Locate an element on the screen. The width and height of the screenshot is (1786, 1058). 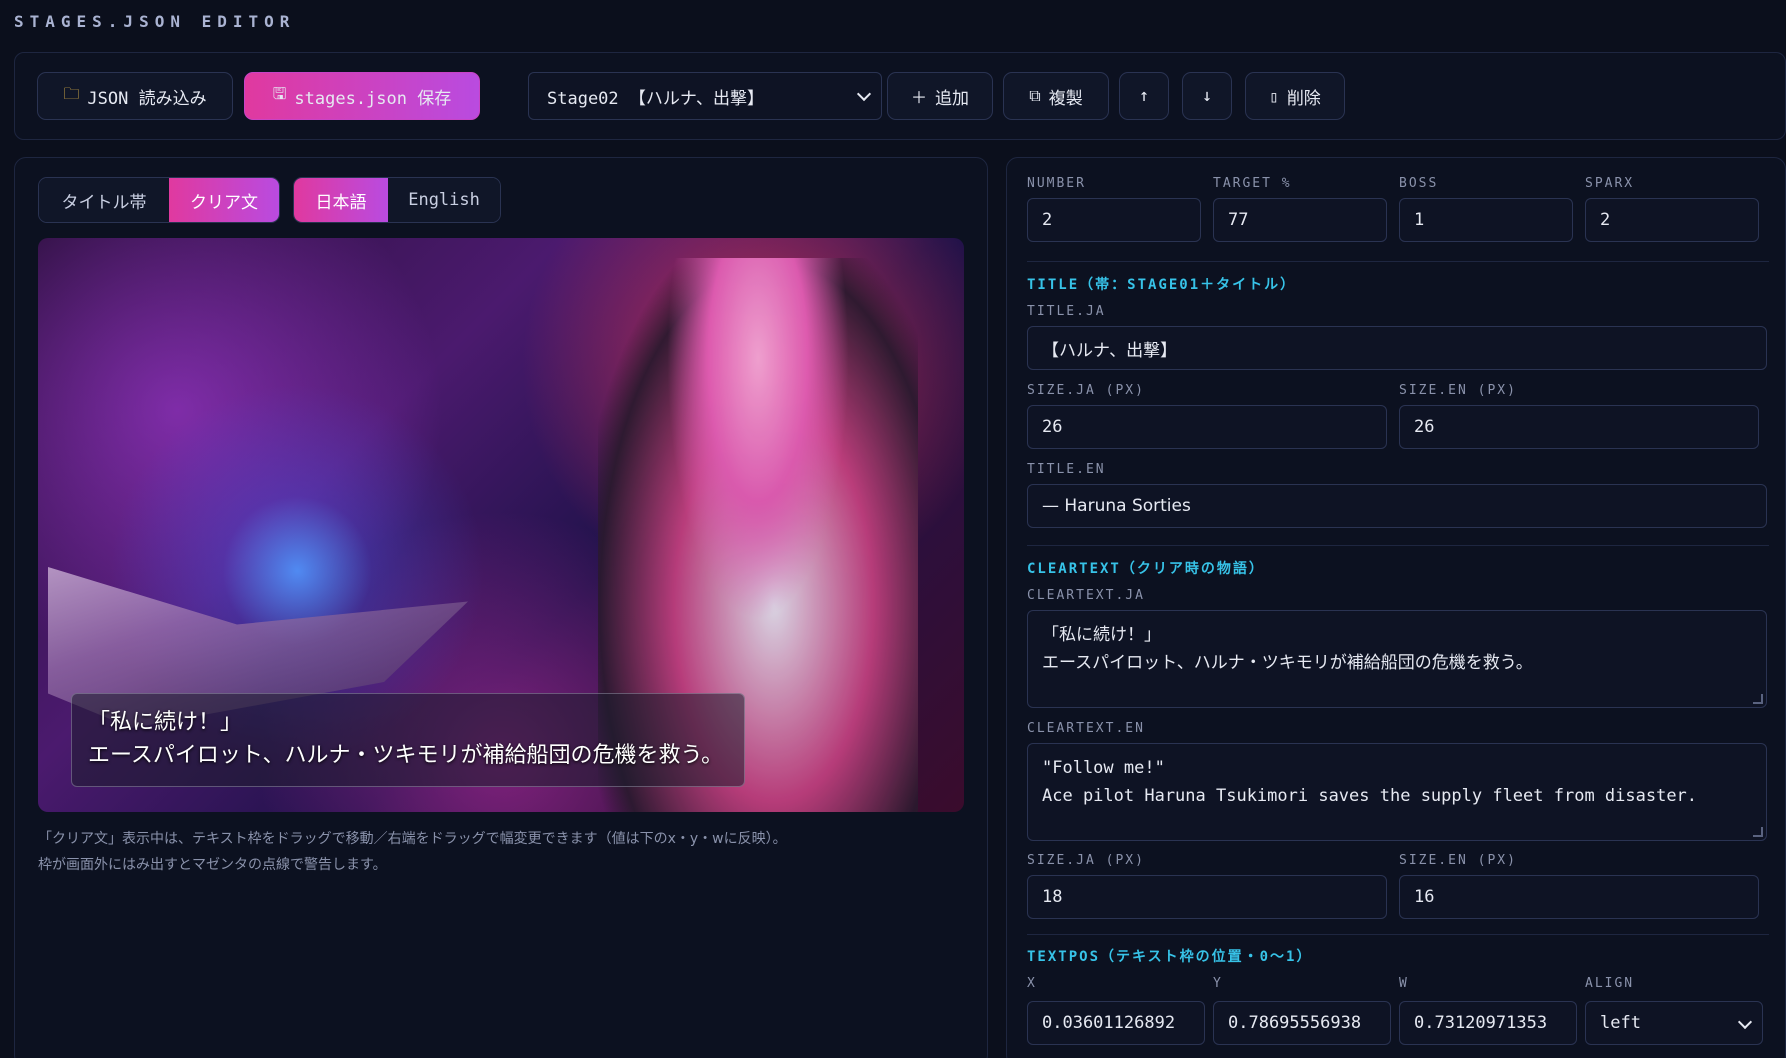
title-size-en-input: 26 is located at coordinates (1579, 427).